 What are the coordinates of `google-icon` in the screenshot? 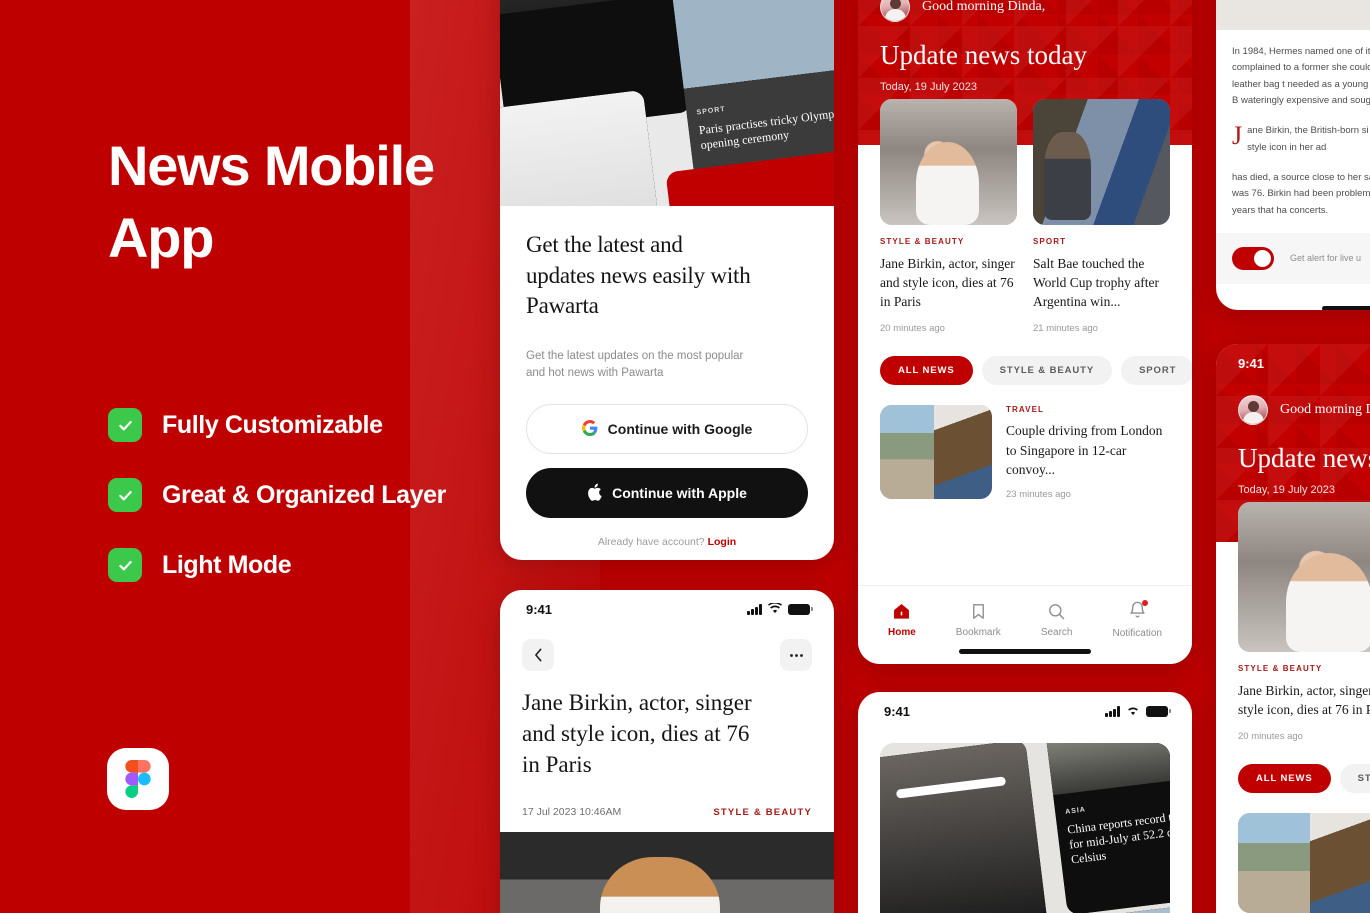 It's located at (589, 429).